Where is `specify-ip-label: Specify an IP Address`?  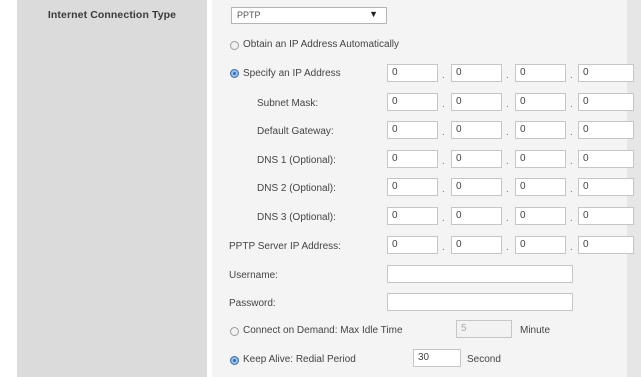
specify-ip-label: Specify an IP Address is located at coordinates (292, 73).